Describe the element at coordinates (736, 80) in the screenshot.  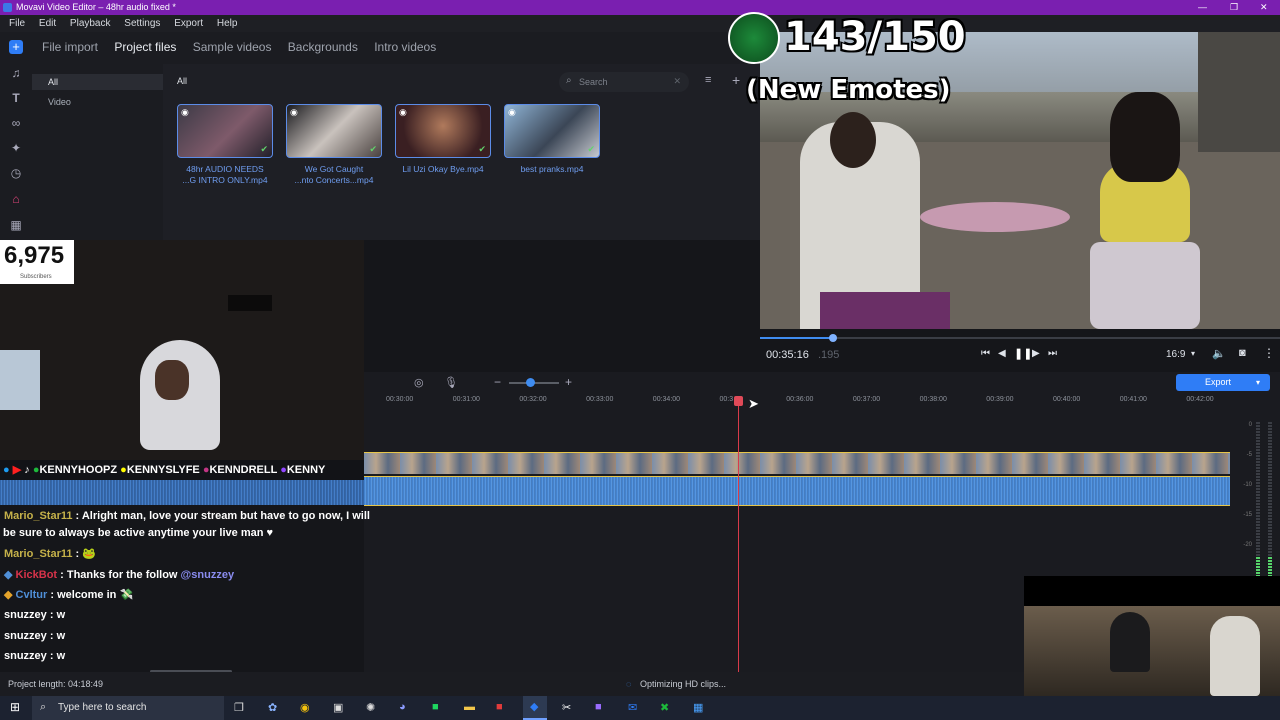
I see `add-folder-icon: +` at that location.